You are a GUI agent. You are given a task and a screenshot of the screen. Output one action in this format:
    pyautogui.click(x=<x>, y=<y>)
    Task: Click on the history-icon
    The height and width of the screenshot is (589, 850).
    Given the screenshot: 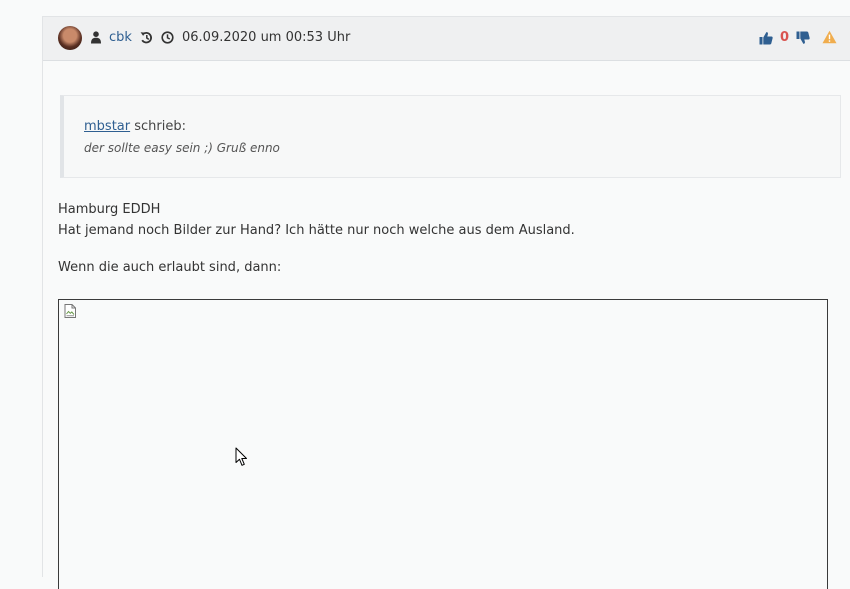 What is the action you would take?
    pyautogui.click(x=146, y=37)
    